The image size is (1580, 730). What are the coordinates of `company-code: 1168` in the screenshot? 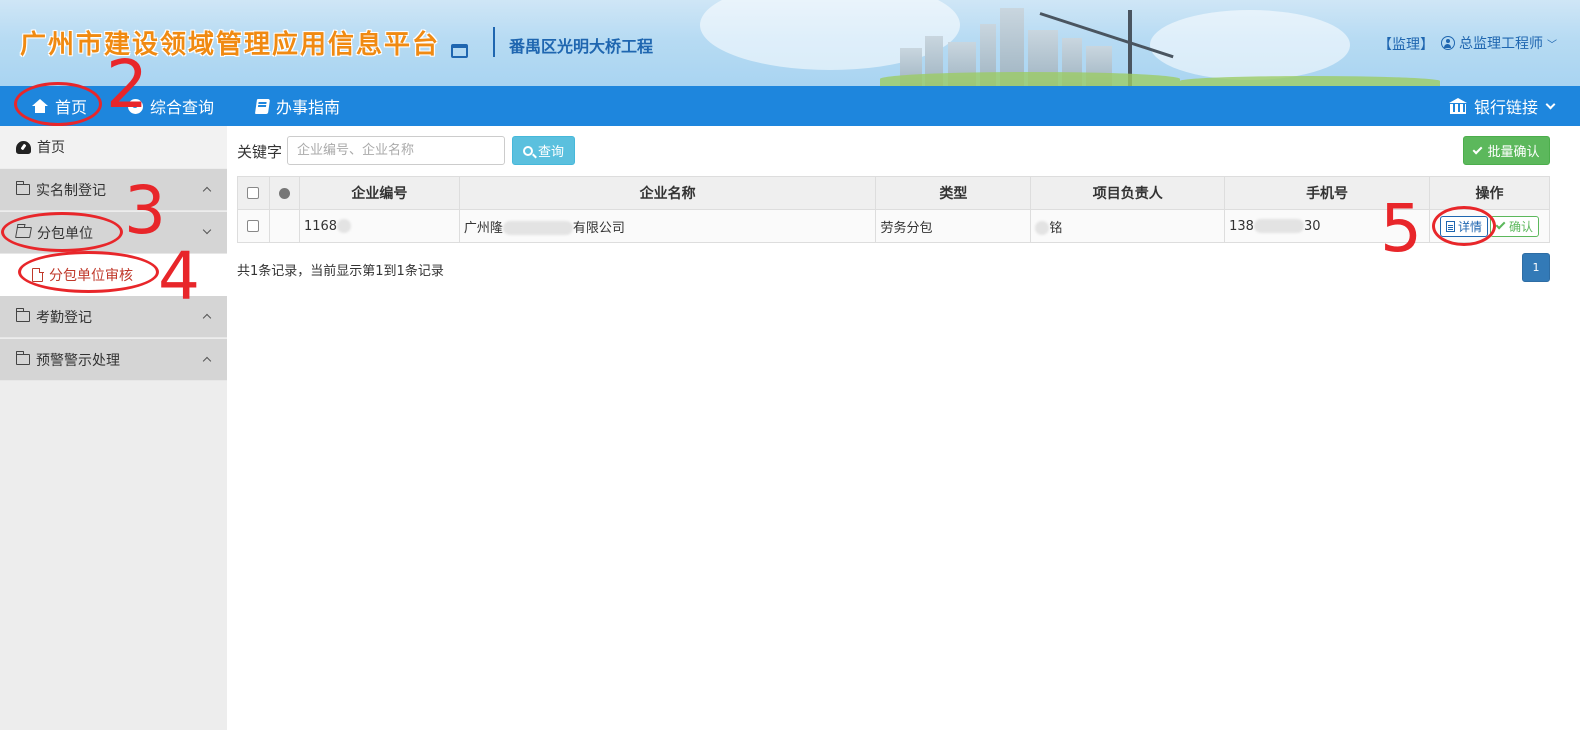 It's located at (320, 226).